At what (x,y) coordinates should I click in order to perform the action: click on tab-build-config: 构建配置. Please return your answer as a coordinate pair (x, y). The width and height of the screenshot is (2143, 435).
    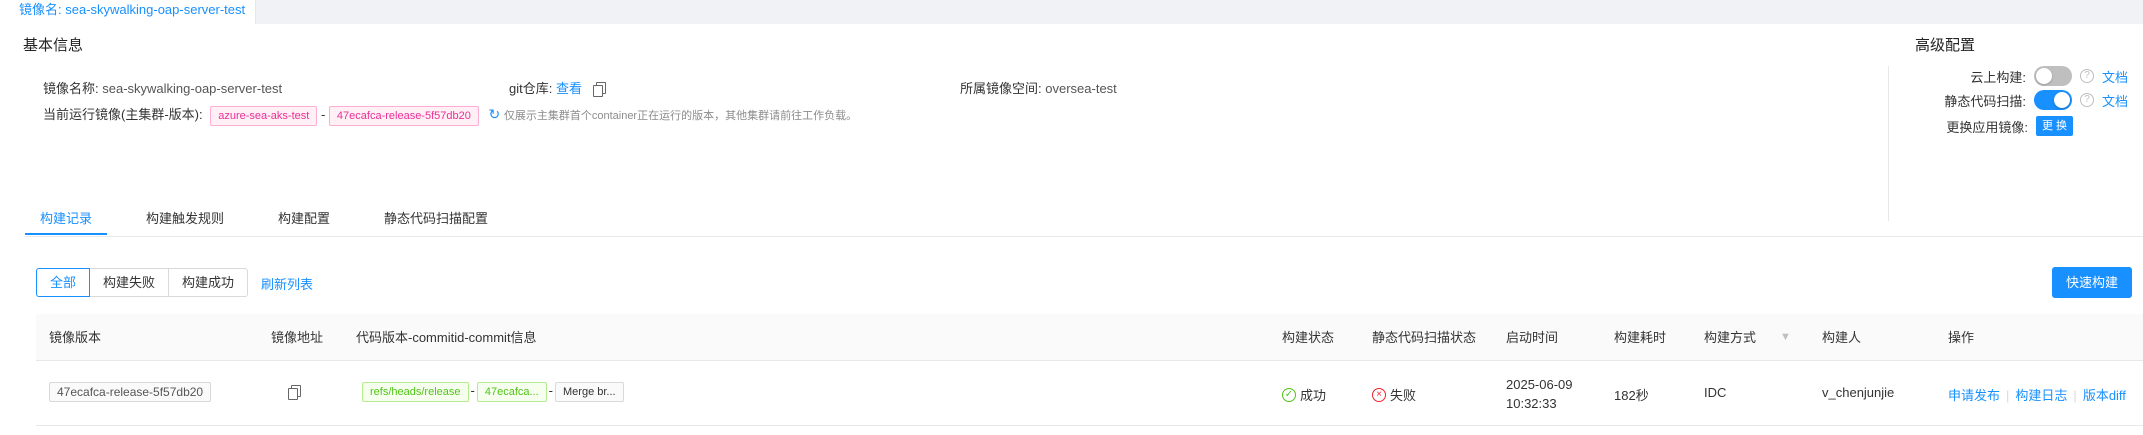
    Looking at the image, I should click on (304, 218).